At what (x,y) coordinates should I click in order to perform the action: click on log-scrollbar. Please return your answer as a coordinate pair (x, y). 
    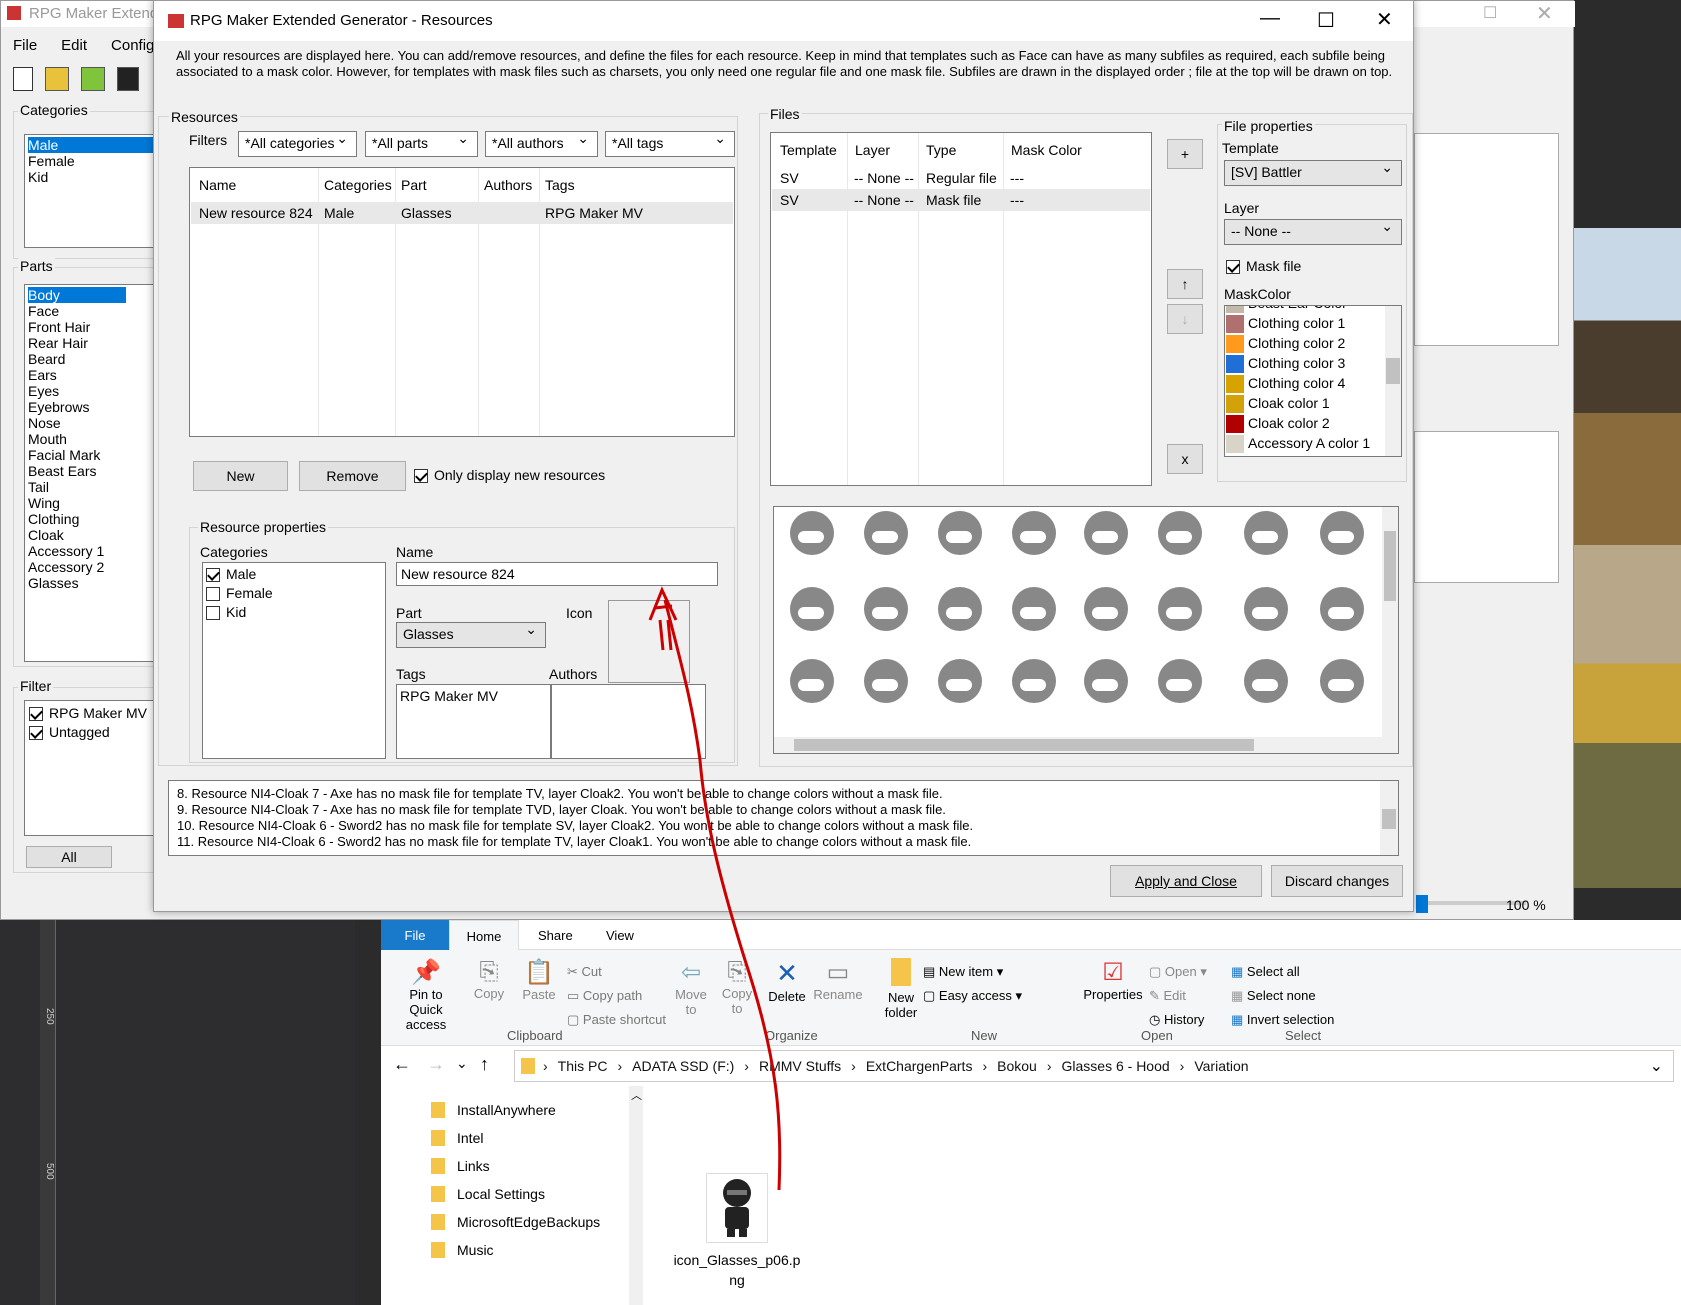
    Looking at the image, I should click on (1389, 818).